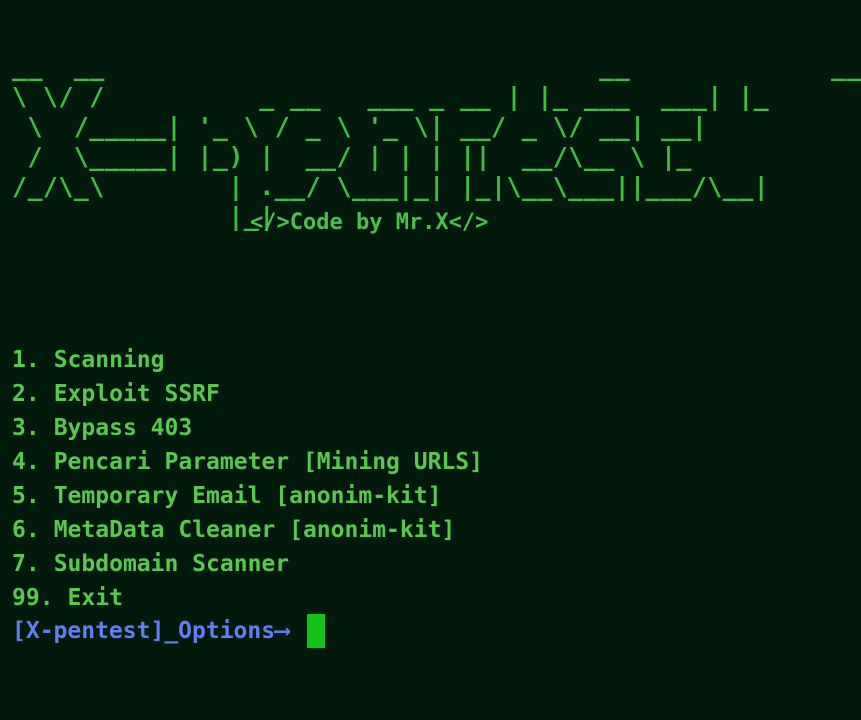 The image size is (861, 720). I want to click on menu-item-number: 6., so click(26, 530).